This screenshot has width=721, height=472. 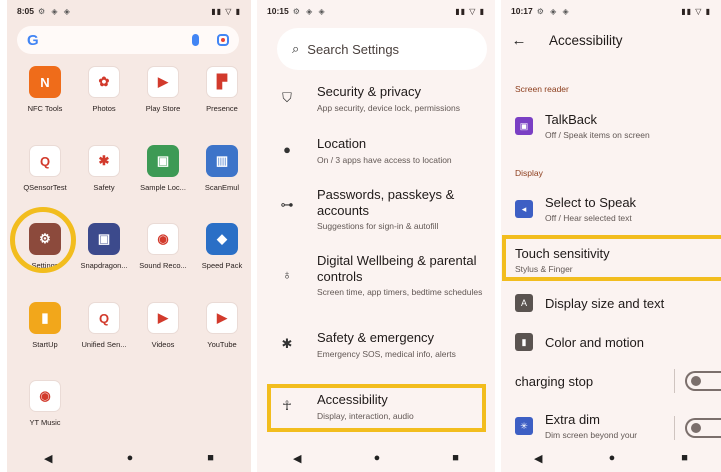 What do you see at coordinates (588, 218) in the screenshot?
I see `item-subtitle: Off / Hear selected text` at bounding box center [588, 218].